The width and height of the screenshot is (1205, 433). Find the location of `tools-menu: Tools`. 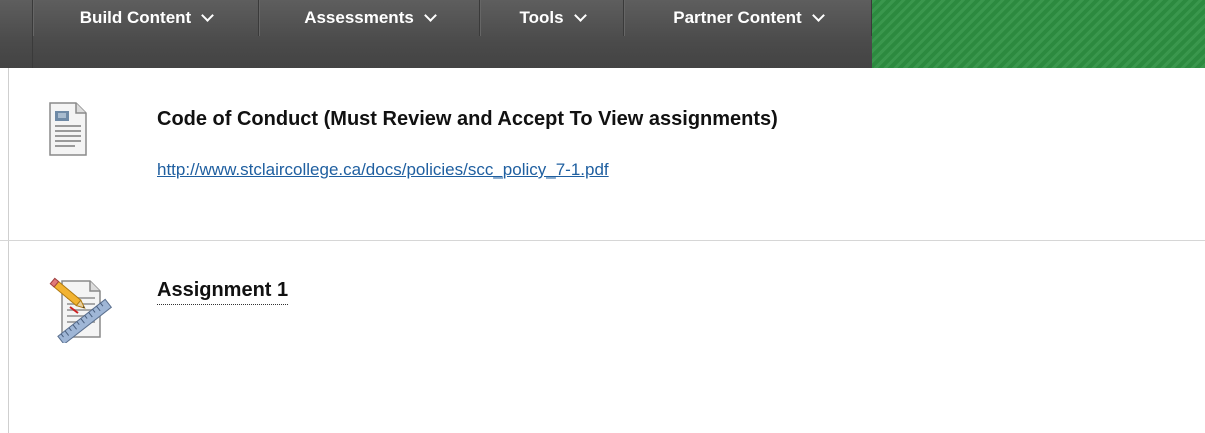

tools-menu: Tools is located at coordinates (552, 18).